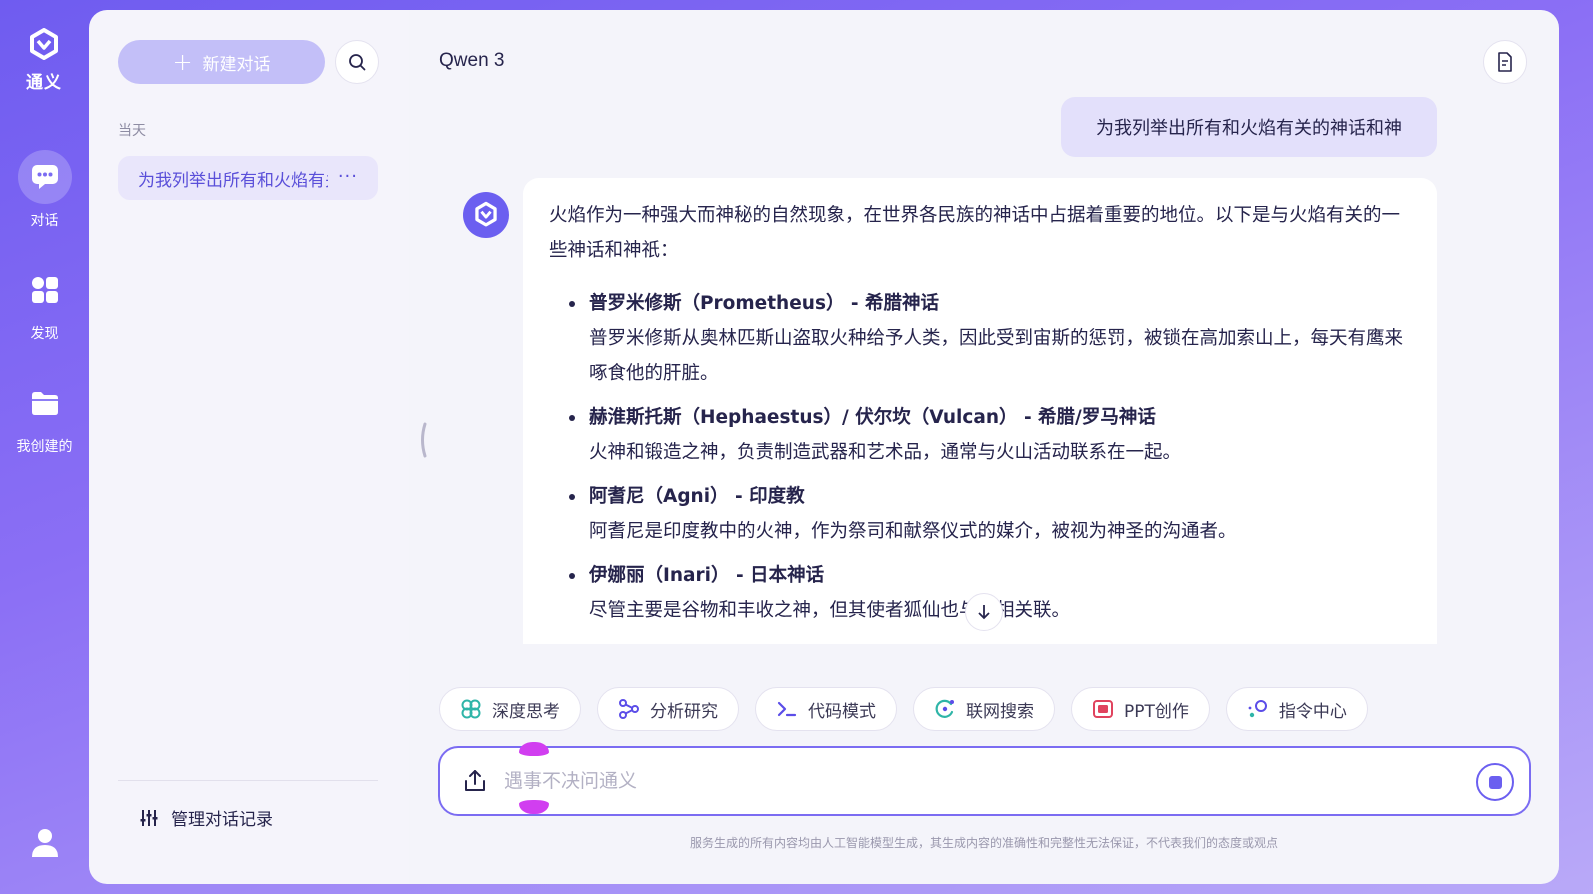 The width and height of the screenshot is (1593, 894). I want to click on rail-item-label: 我创建的, so click(44, 447).